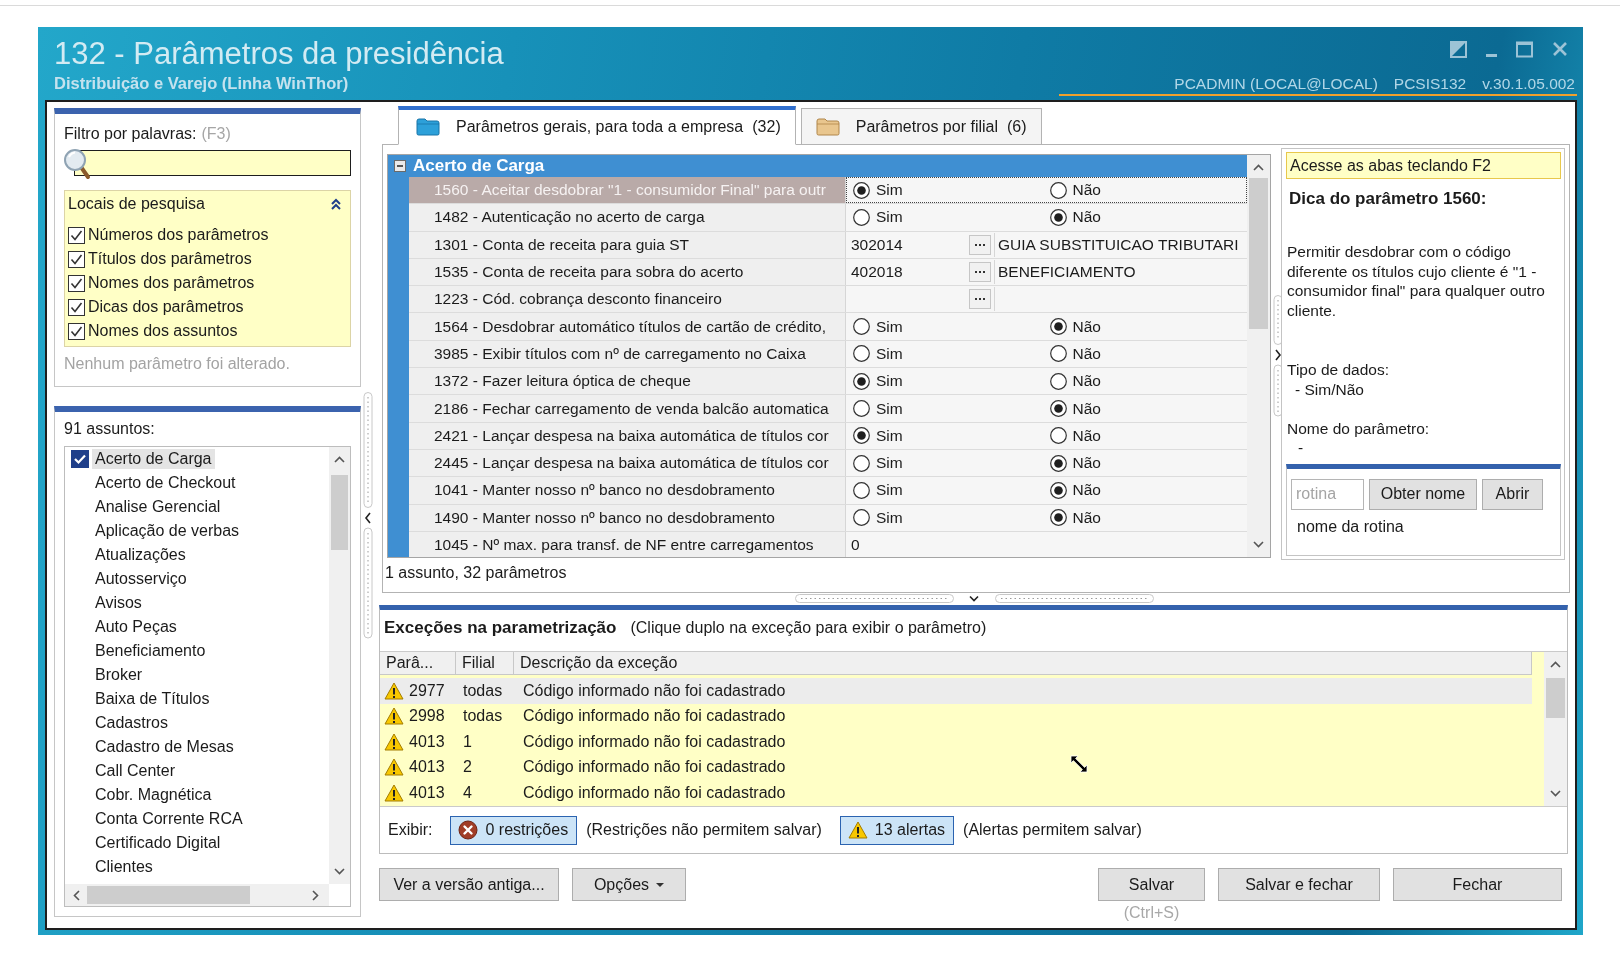 The width and height of the screenshot is (1620, 957). I want to click on tab: Parâmetros gerais, para toda a empresa (32), so click(597, 125).